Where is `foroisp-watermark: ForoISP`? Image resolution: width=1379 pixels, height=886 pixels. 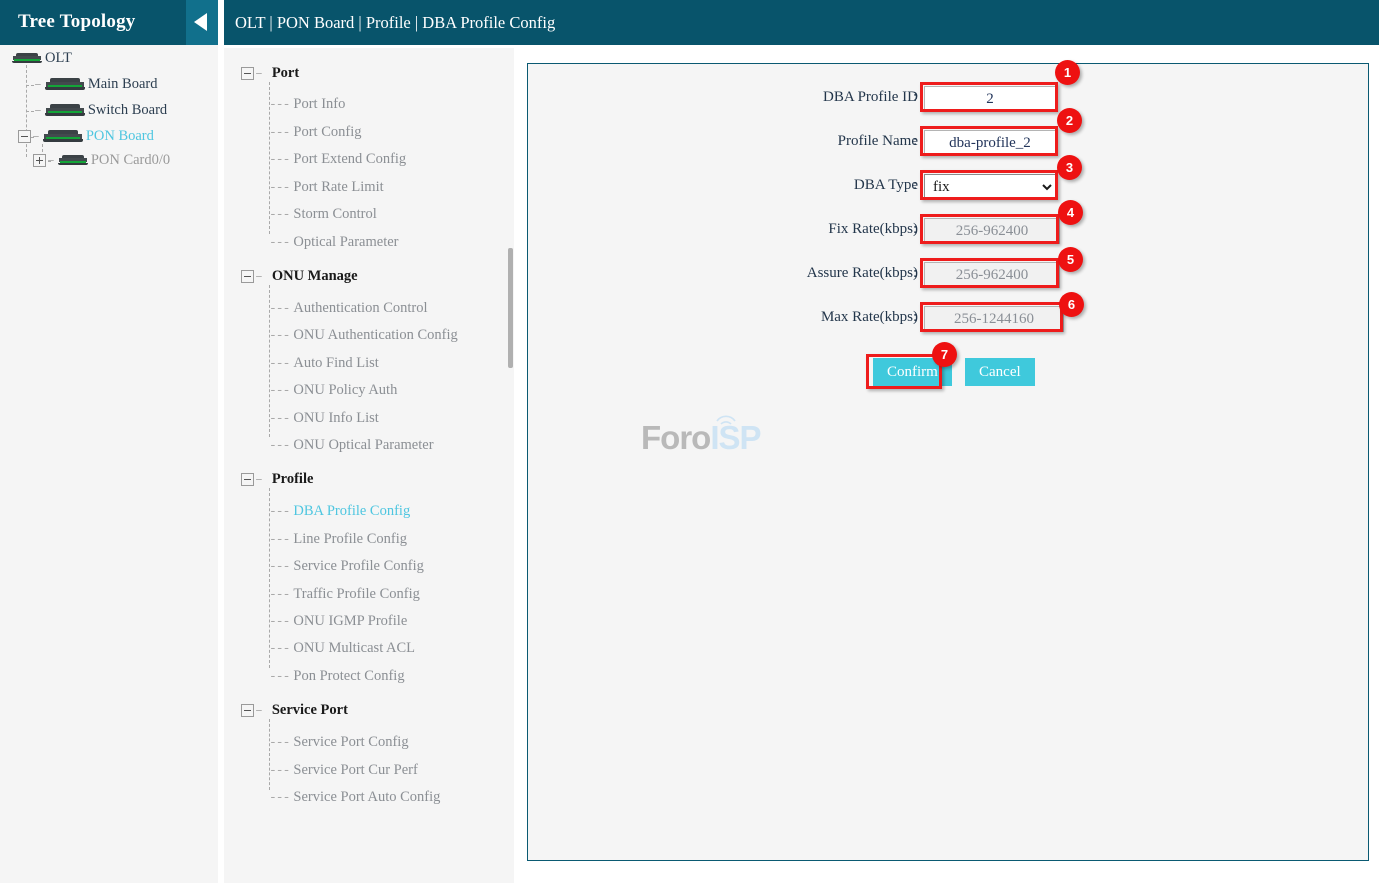
foroisp-watermark: ForoISP is located at coordinates (701, 436).